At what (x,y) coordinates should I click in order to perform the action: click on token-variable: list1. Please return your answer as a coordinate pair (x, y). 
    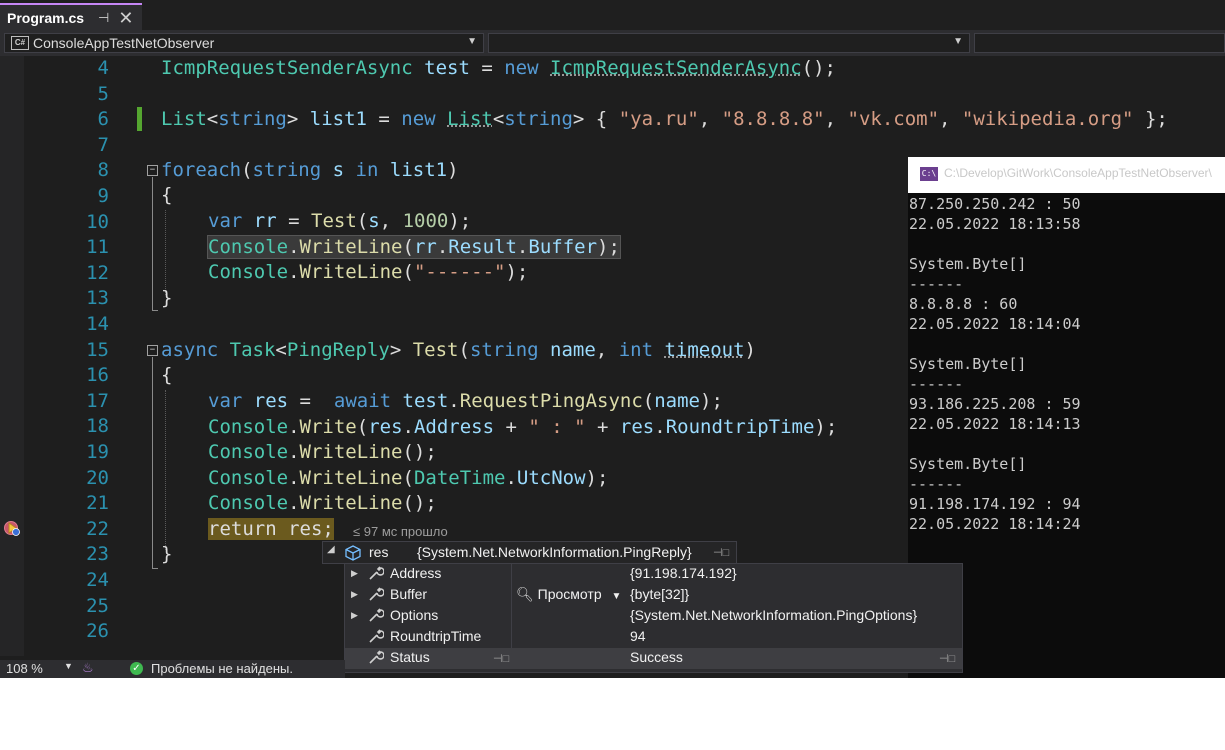
    Looking at the image, I should click on (418, 170).